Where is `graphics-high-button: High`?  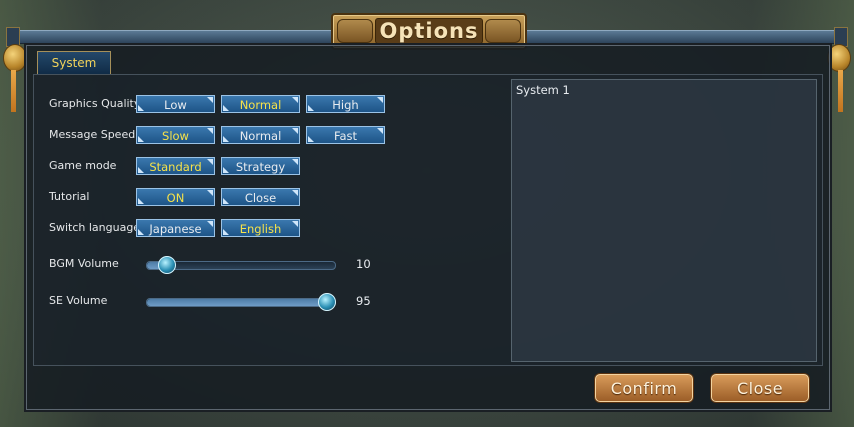 graphics-high-button: High is located at coordinates (345, 104).